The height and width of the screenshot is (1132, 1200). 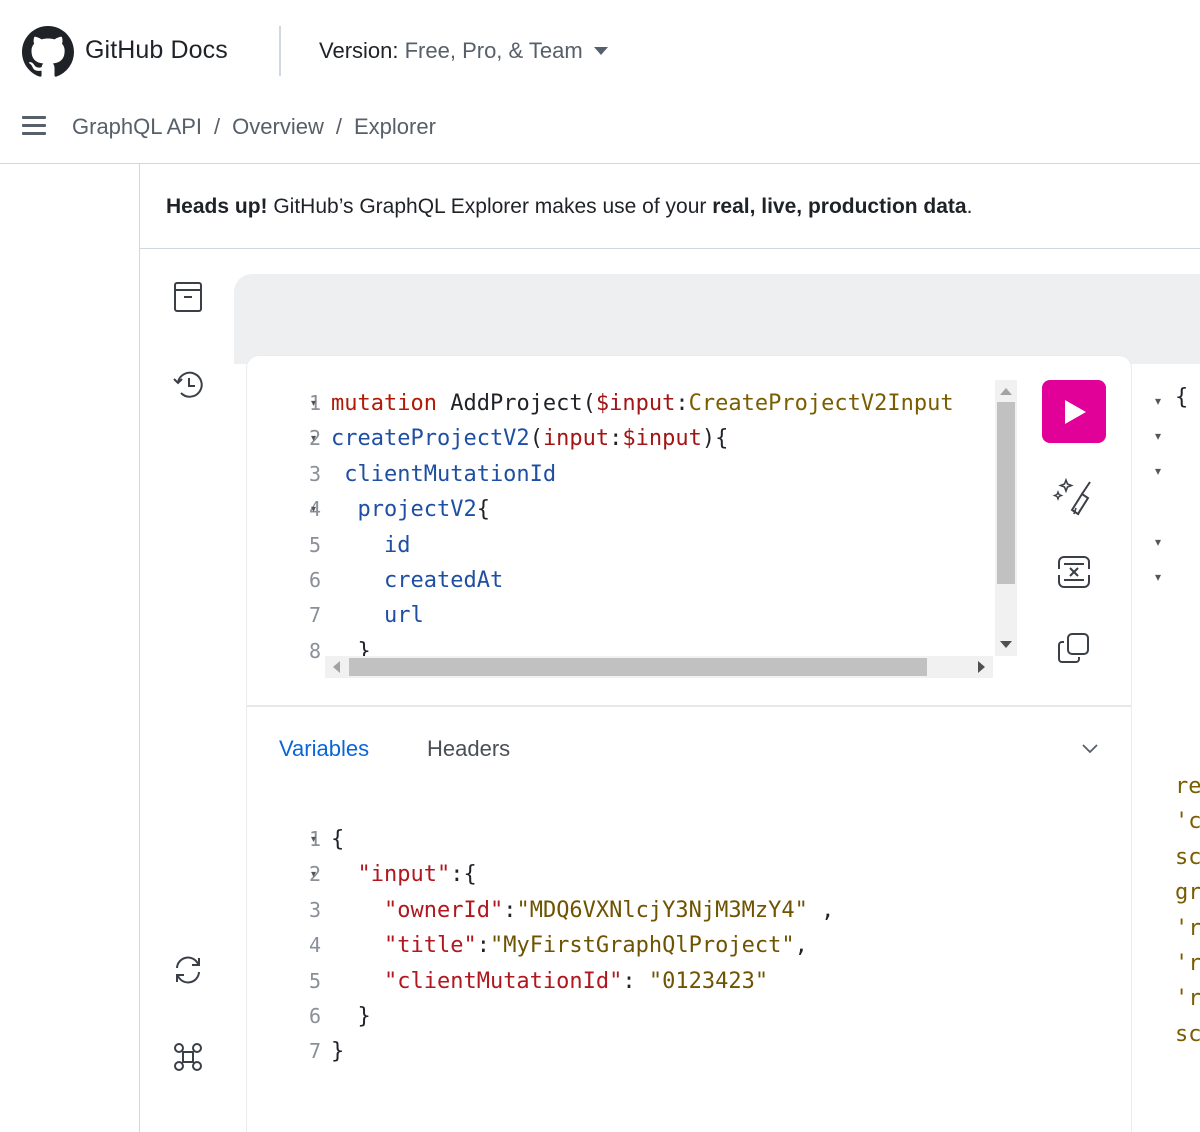 What do you see at coordinates (662, 910) in the screenshot?
I see `code-token: "MDQ6VXNlcjY3NjM3MzY4"` at bounding box center [662, 910].